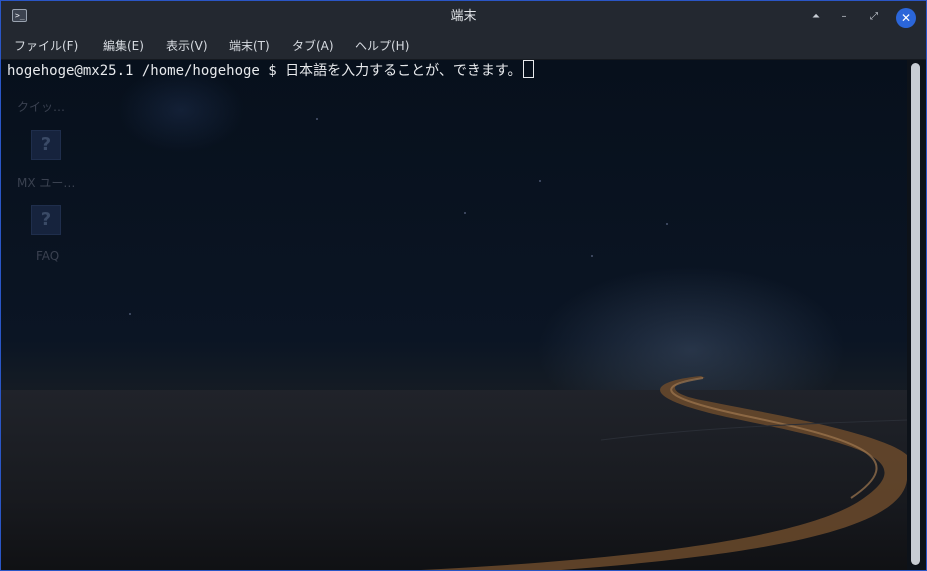 Image resolution: width=927 pixels, height=571 pixels. What do you see at coordinates (463, 47) in the screenshot?
I see `menu-bar: ファイル(F) 編集(E) 表示(V) 端末(T) タブ(A) ヘルプ(H)` at bounding box center [463, 47].